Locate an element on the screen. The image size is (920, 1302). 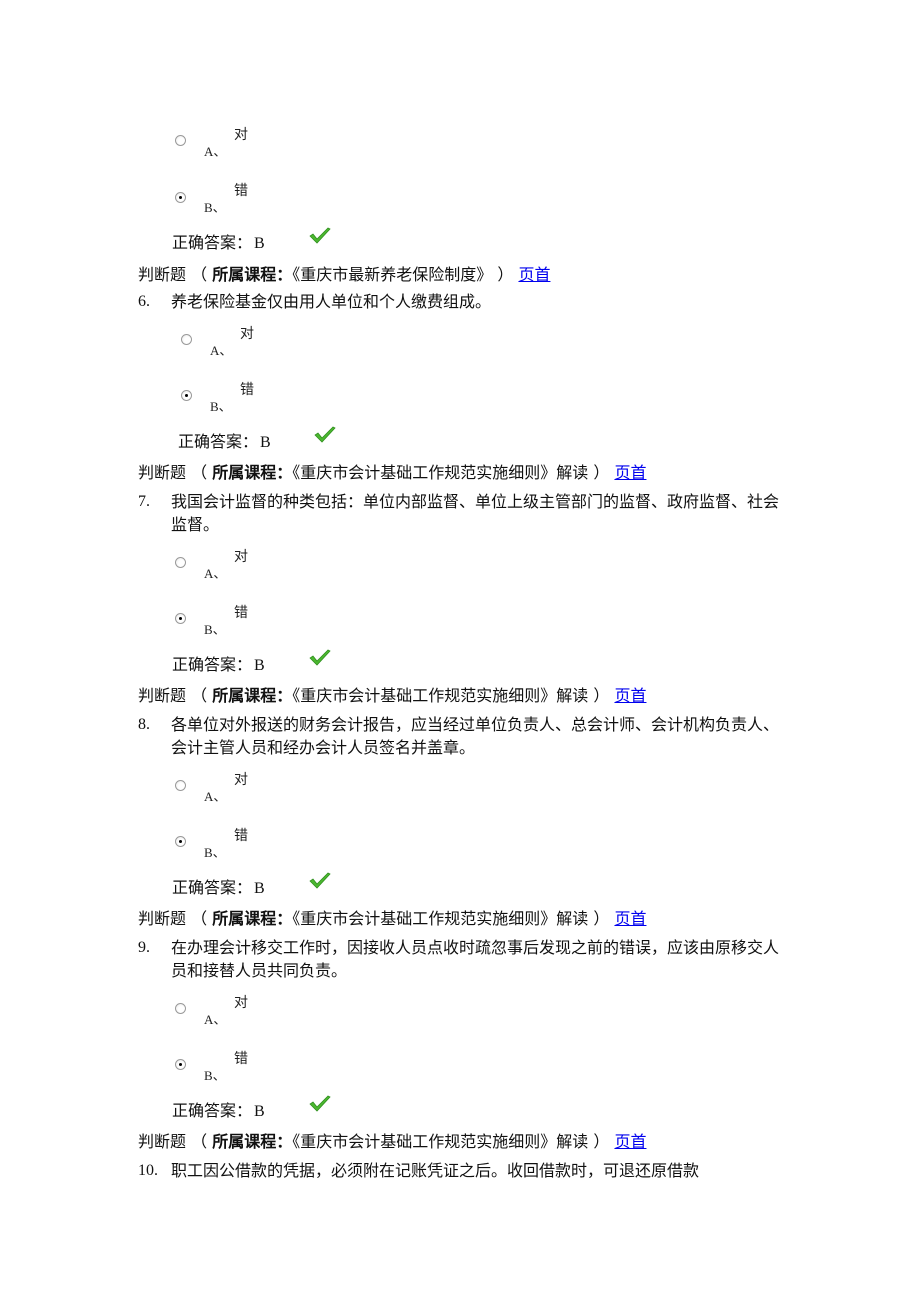
course-name: 《重庆市最新养老保险制度》 is located at coordinates (392, 274).